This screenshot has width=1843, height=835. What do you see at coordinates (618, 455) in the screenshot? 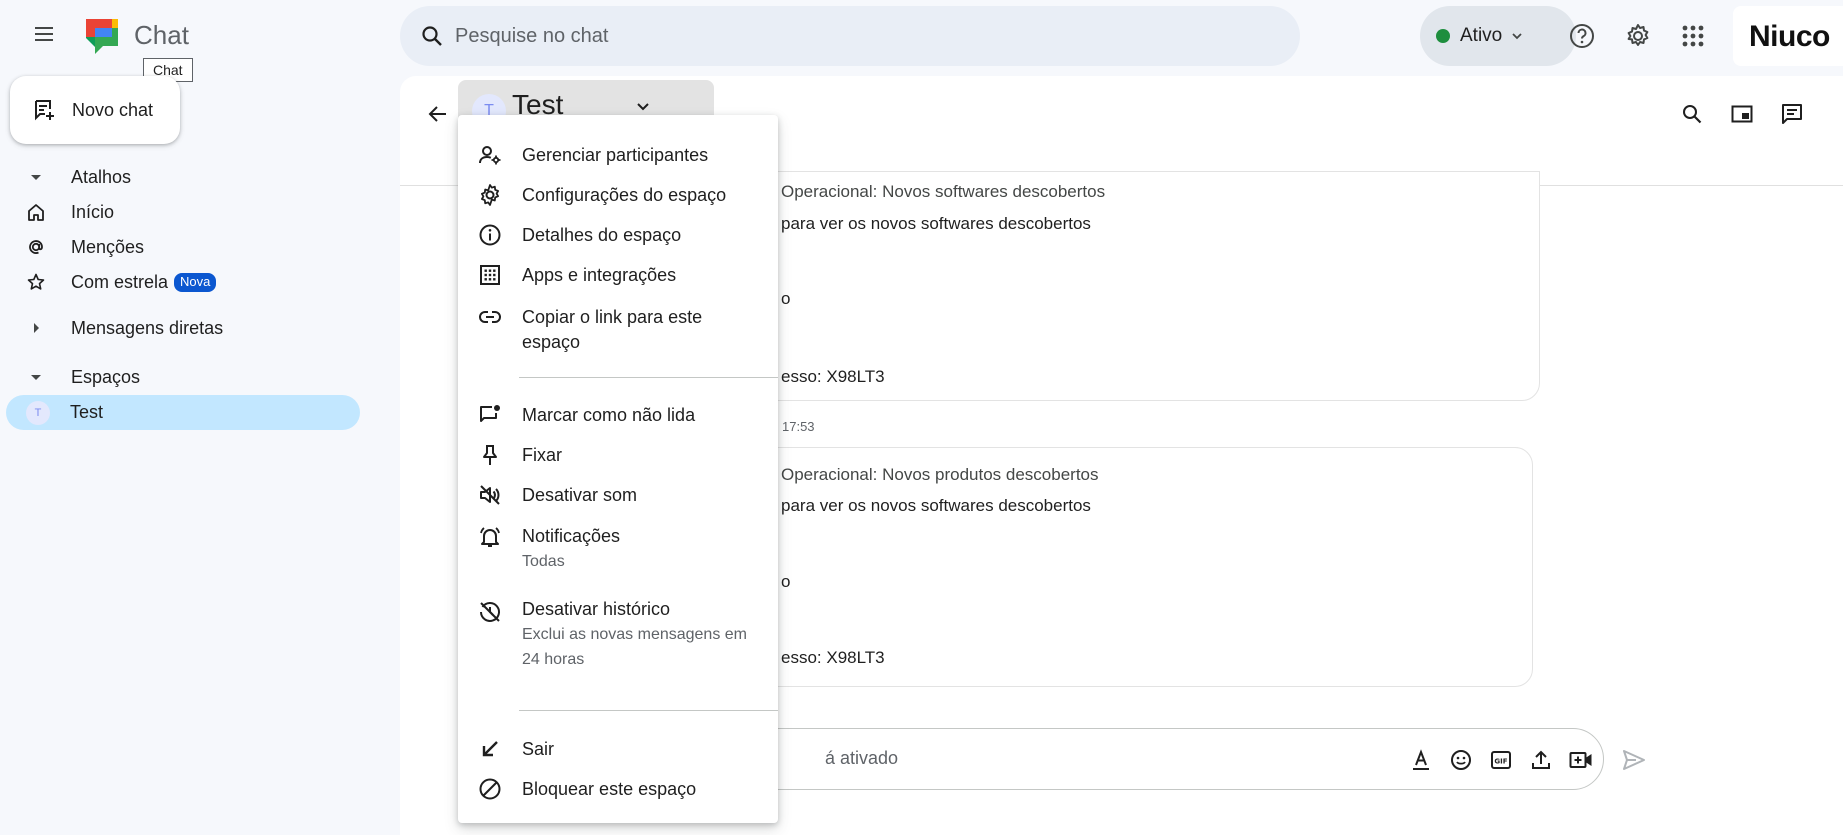
I see `menu-item-pin: Fixar` at bounding box center [618, 455].